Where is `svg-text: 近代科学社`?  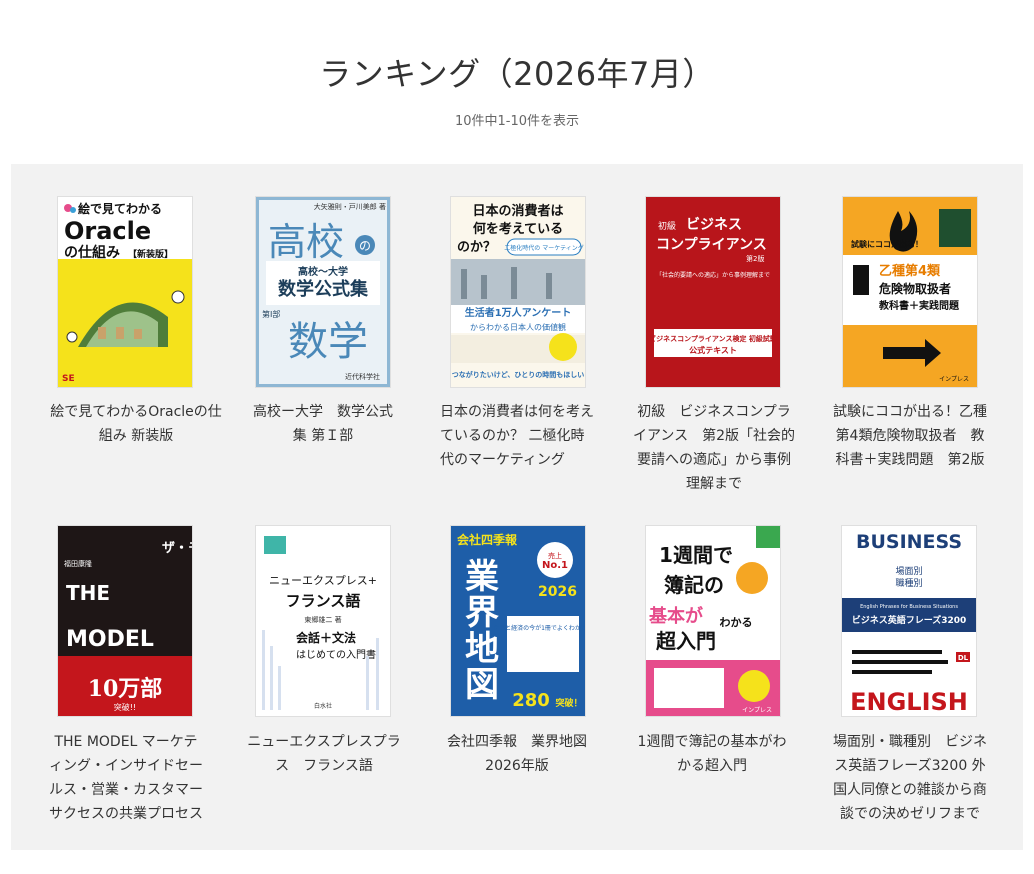
svg-text: 近代科学社 is located at coordinates (362, 376).